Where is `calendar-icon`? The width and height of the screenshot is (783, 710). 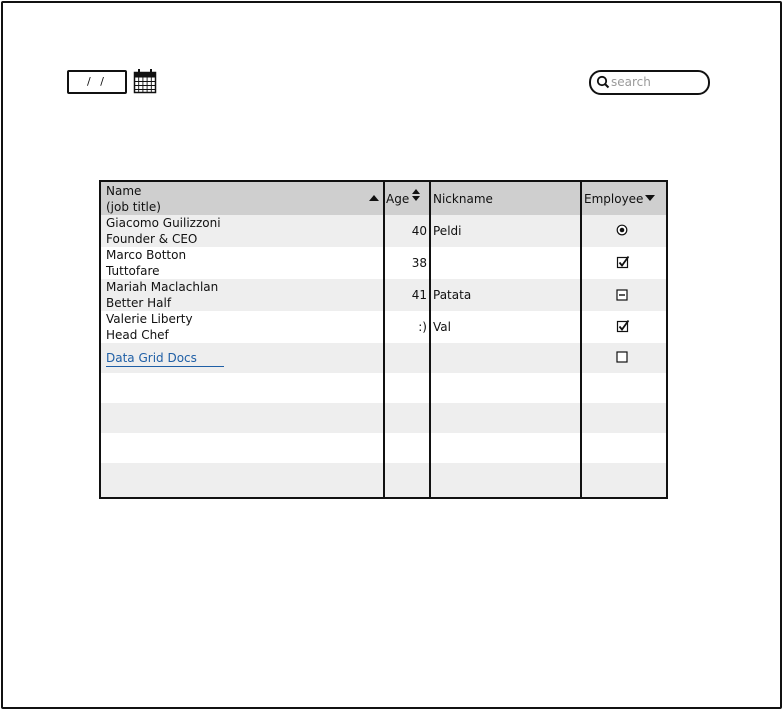
calendar-icon is located at coordinates (145, 81).